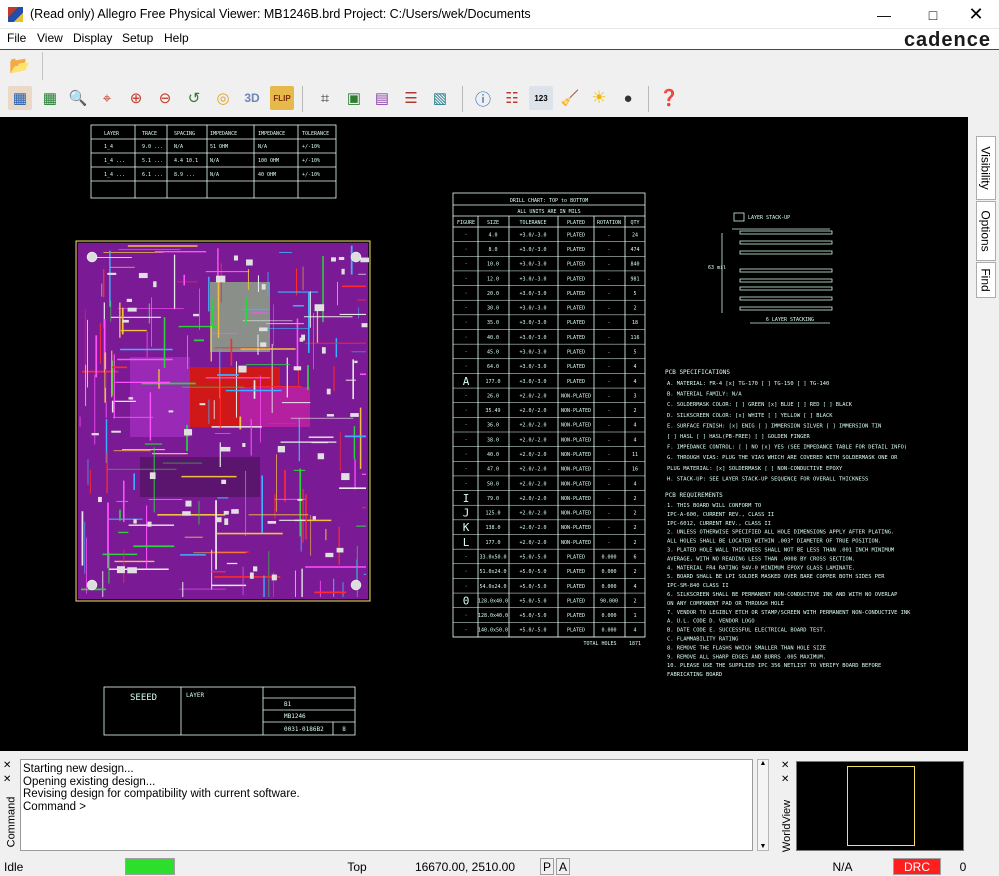  What do you see at coordinates (282, 98) in the screenshot?
I see `flip-board-icon: FLIP` at bounding box center [282, 98].